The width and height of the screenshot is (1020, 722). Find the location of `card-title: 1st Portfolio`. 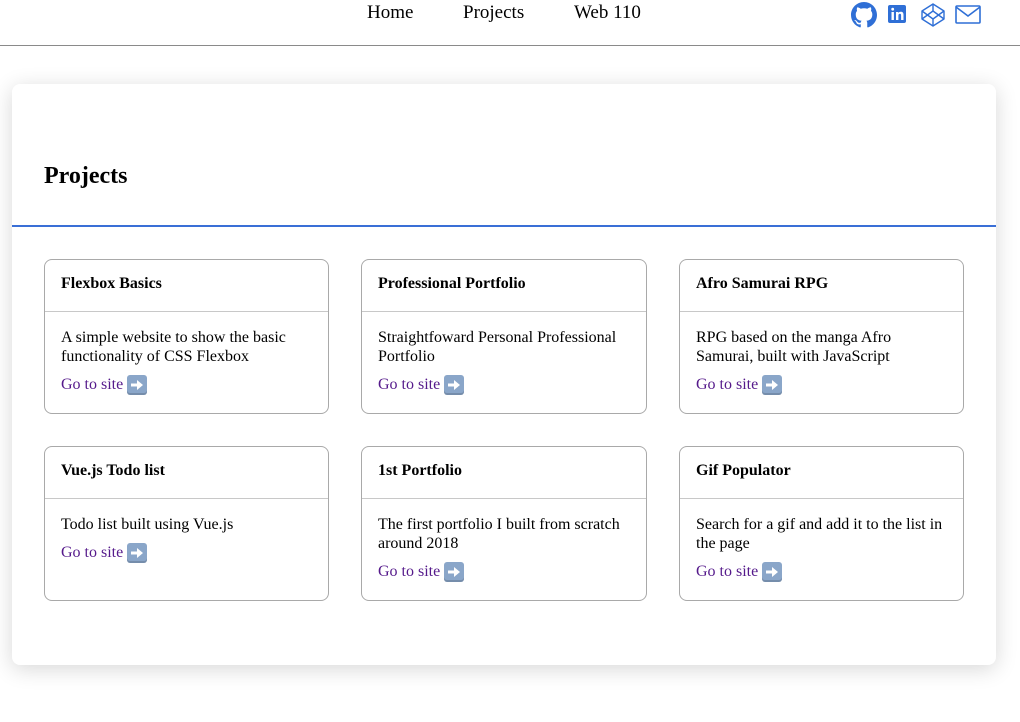

card-title: 1st Portfolio is located at coordinates (420, 470).